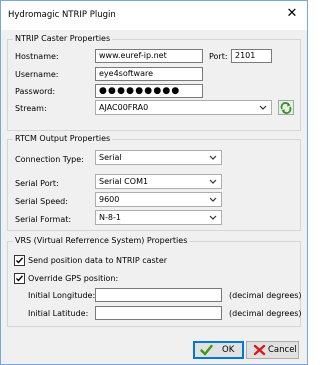 Image resolution: width=320 pixels, height=365 pixels. What do you see at coordinates (73, 279) in the screenshot?
I see `override-gps-label: Override GPS position:` at bounding box center [73, 279].